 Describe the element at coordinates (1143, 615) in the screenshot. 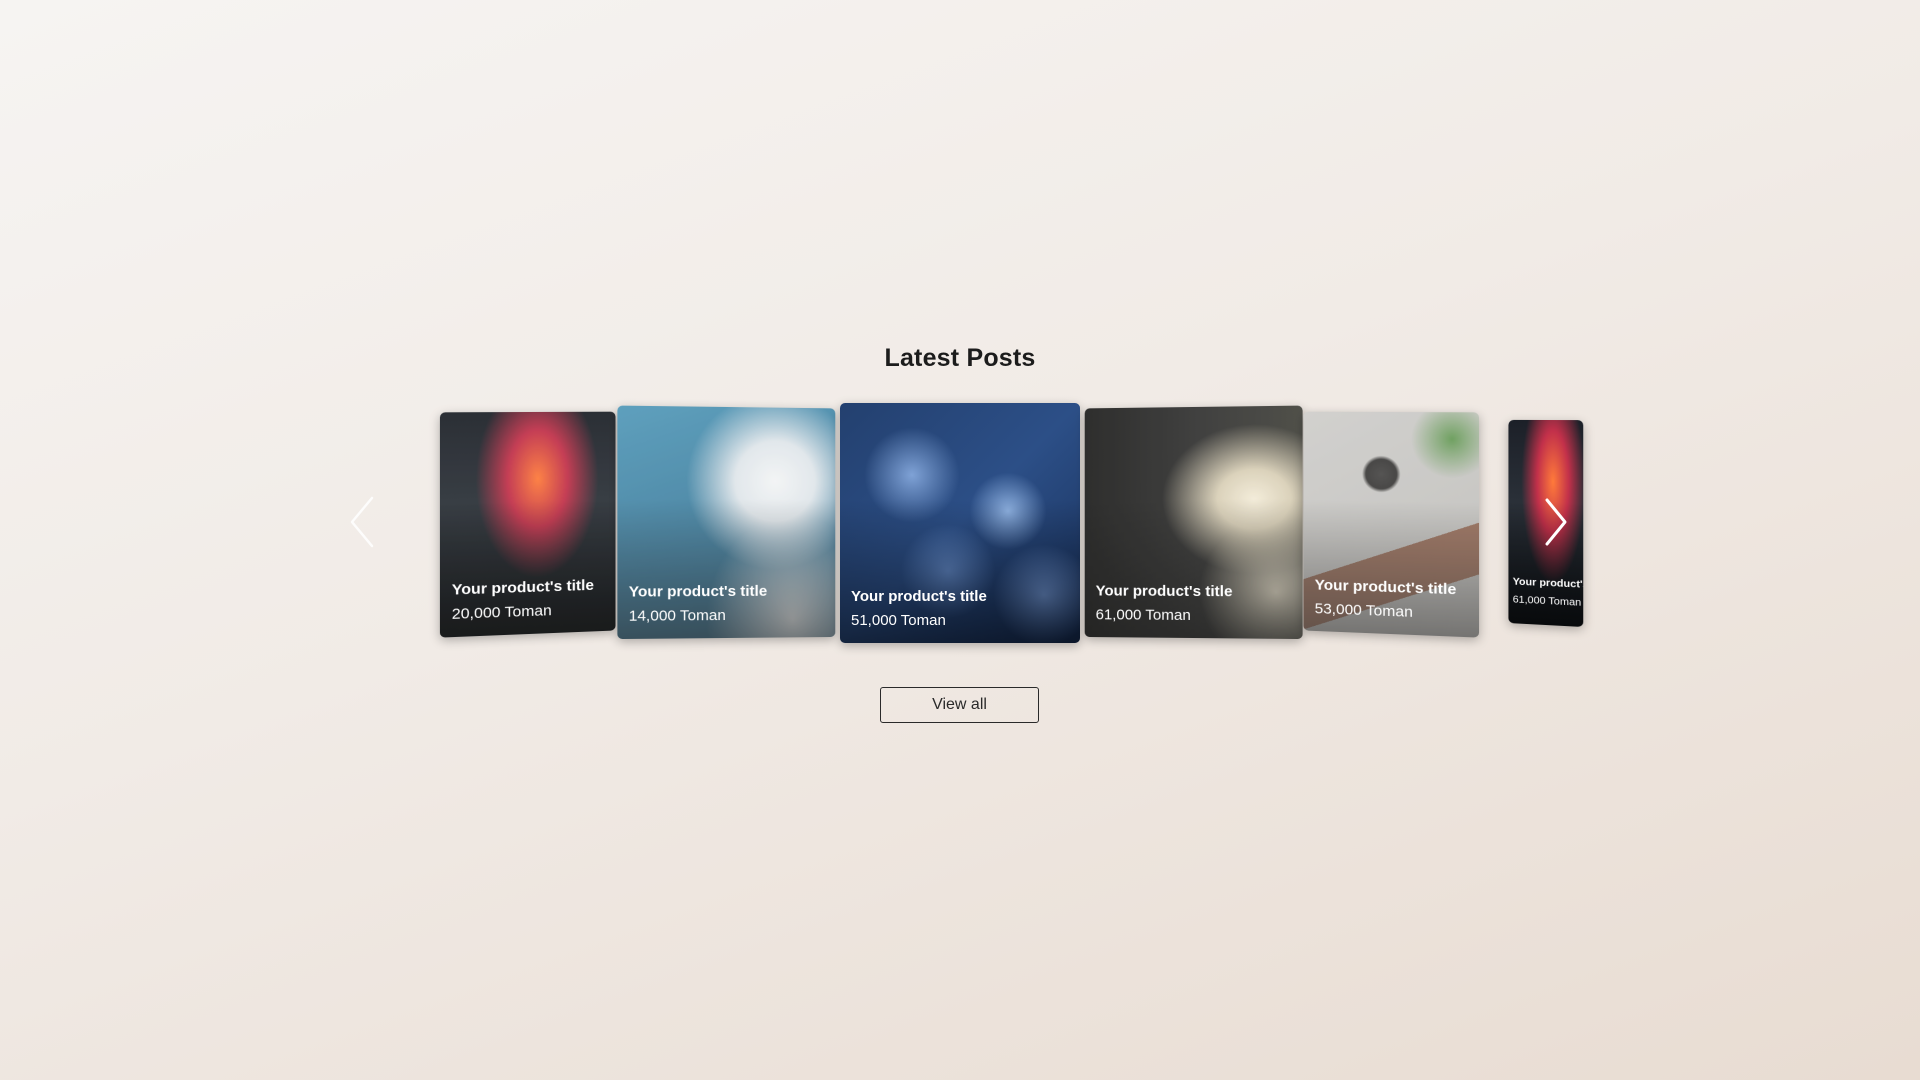

I see `product-price: 61,000 Toman` at that location.